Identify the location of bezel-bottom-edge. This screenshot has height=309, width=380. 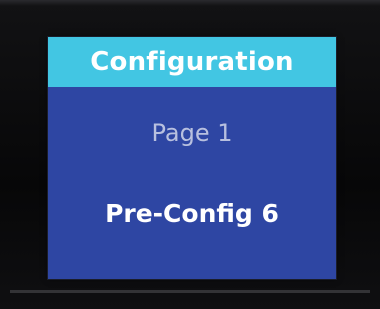
(190, 291).